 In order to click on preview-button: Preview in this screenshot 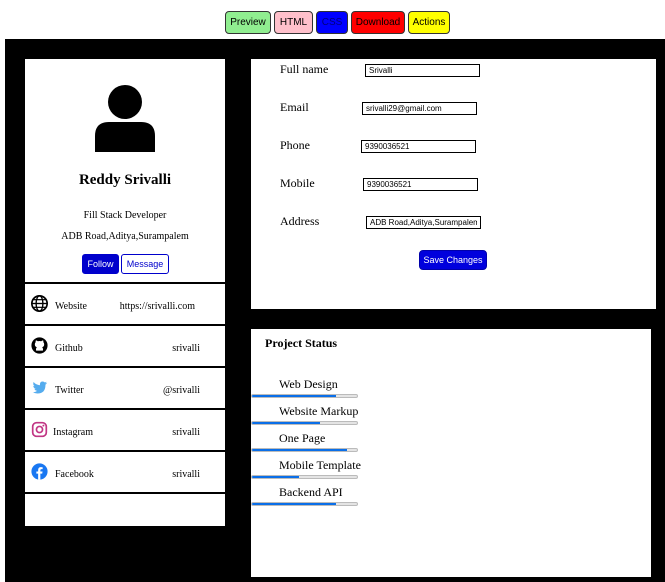, I will do `click(248, 22)`.